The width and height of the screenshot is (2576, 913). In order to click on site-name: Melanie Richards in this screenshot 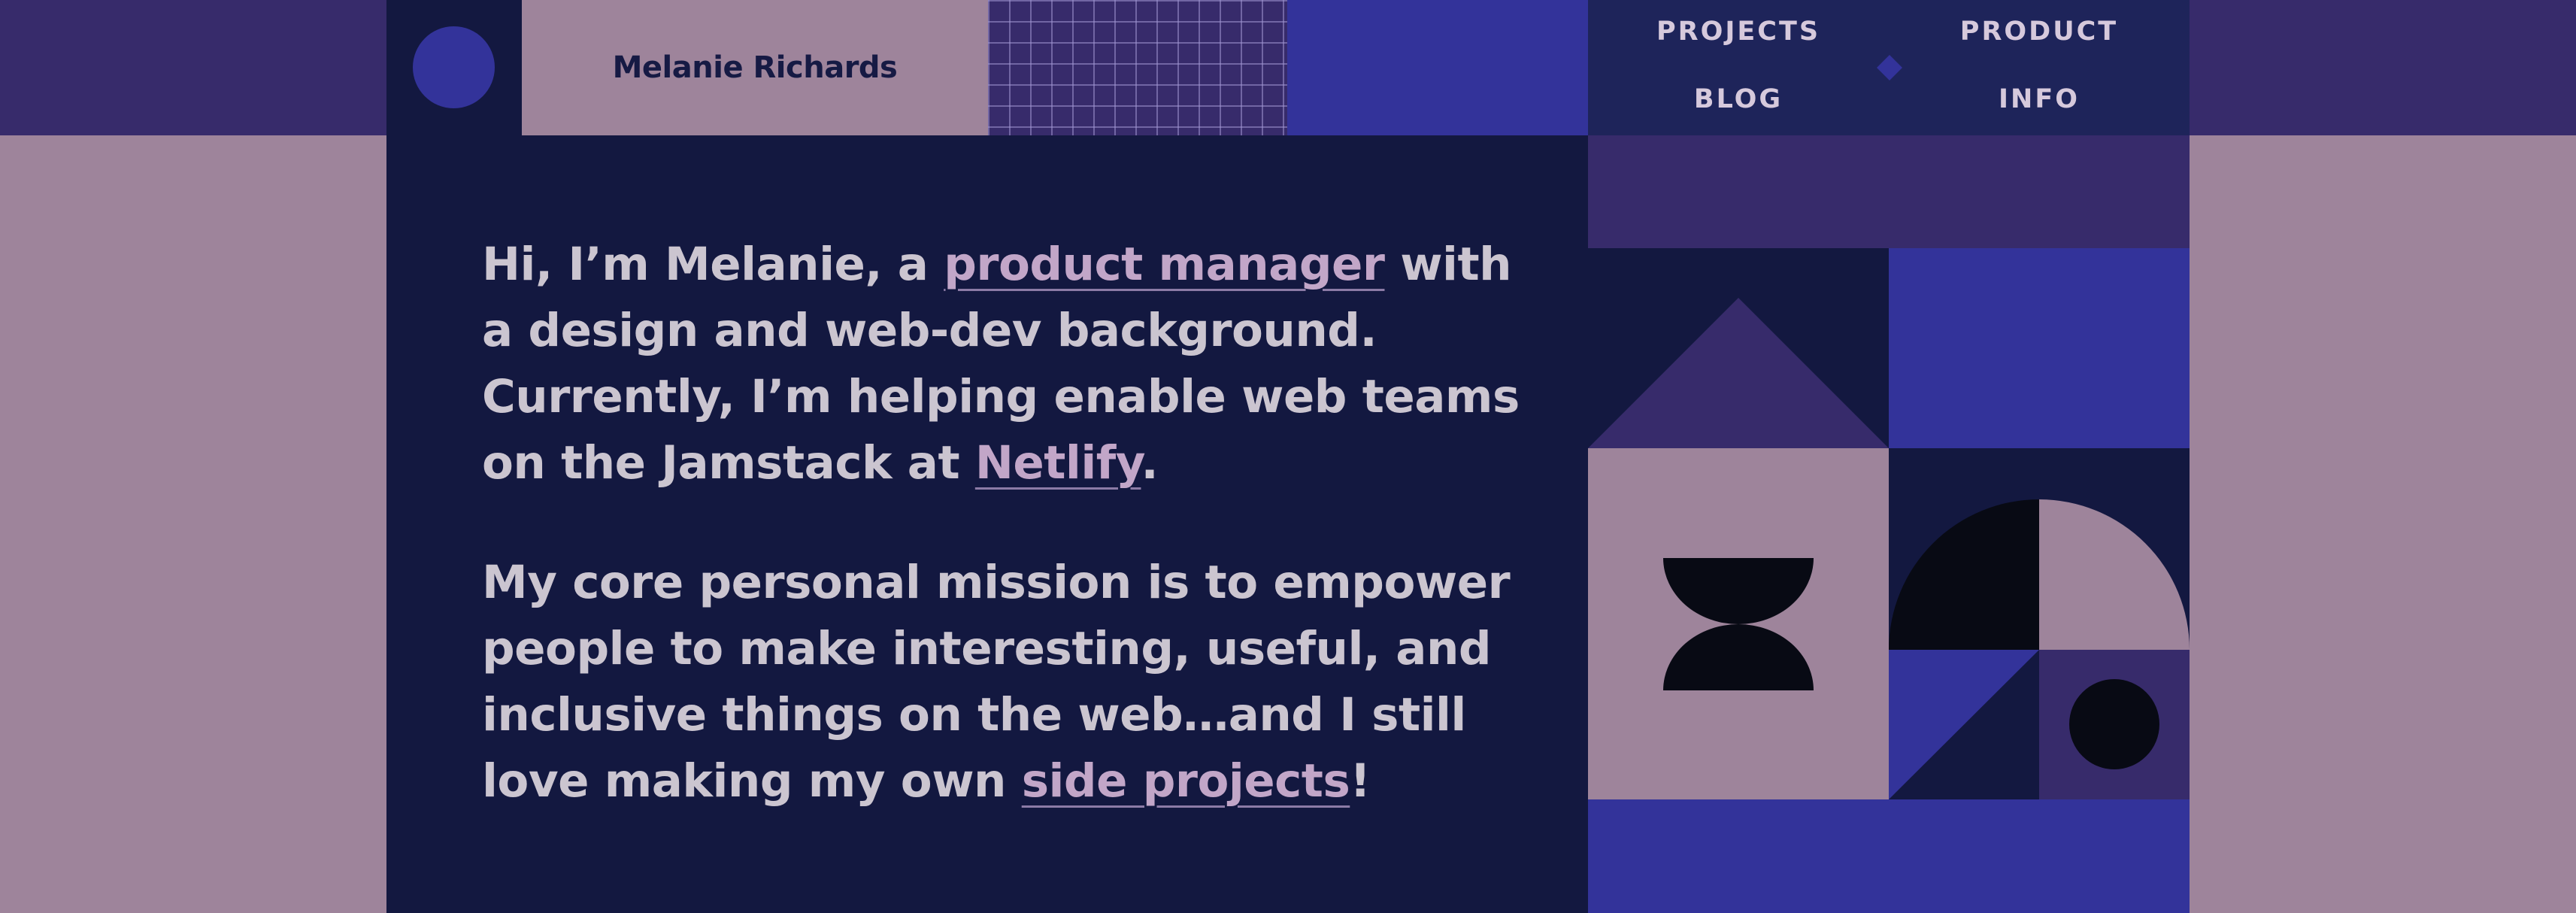, I will do `click(755, 67)`.